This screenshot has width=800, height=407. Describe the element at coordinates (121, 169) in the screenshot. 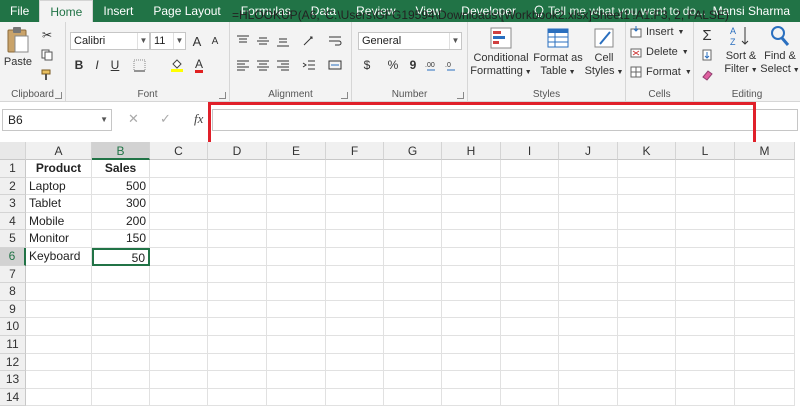

I see `cell-b1: Sales` at that location.